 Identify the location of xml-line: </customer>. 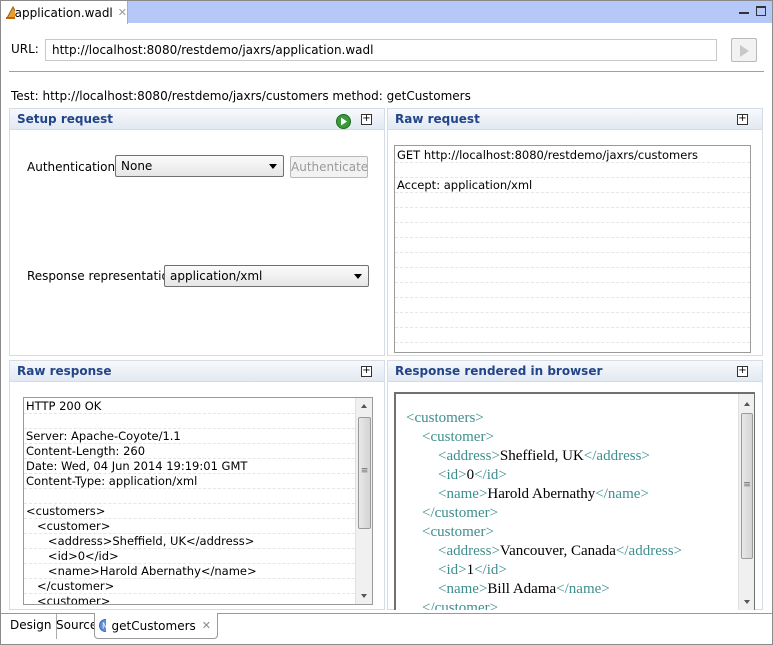
(580, 604).